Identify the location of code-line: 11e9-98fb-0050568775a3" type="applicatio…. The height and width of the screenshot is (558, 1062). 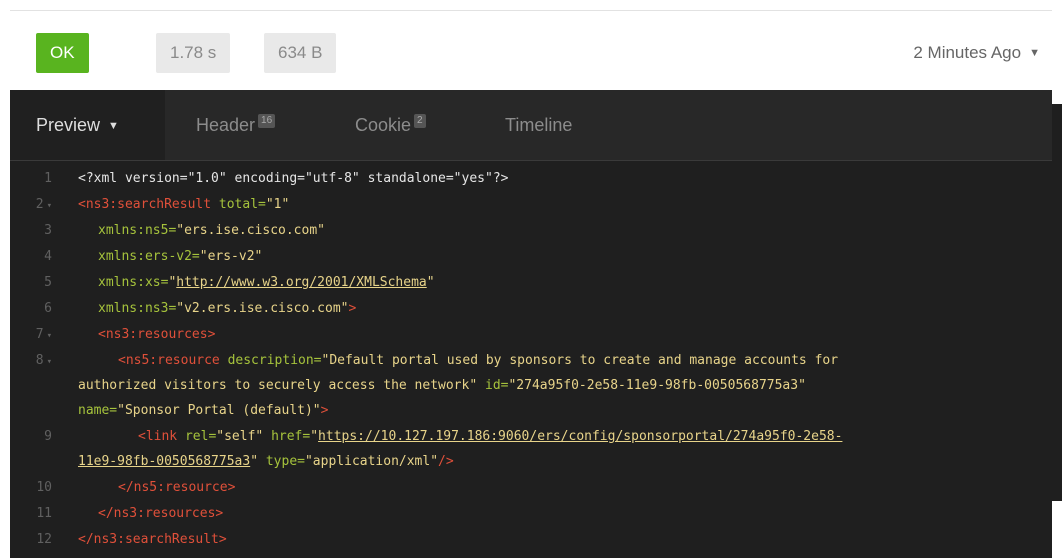
(266, 461).